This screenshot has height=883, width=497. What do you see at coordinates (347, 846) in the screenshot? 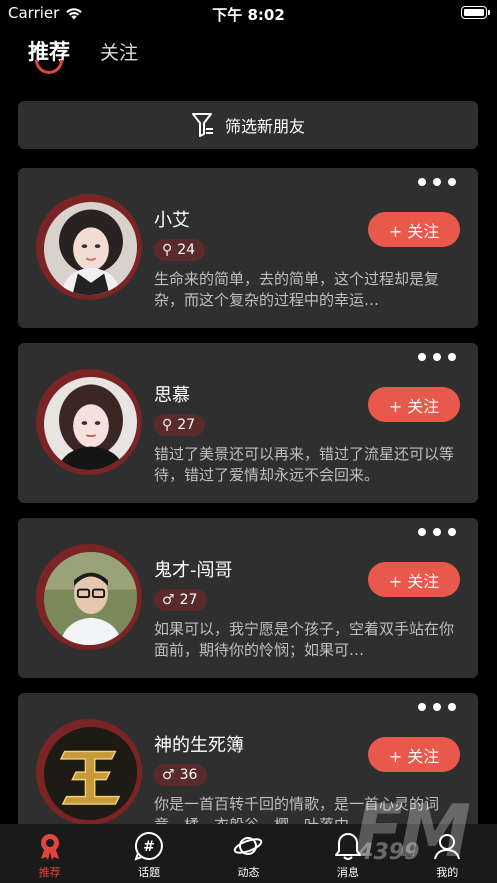
I see `bell-icon` at bounding box center [347, 846].